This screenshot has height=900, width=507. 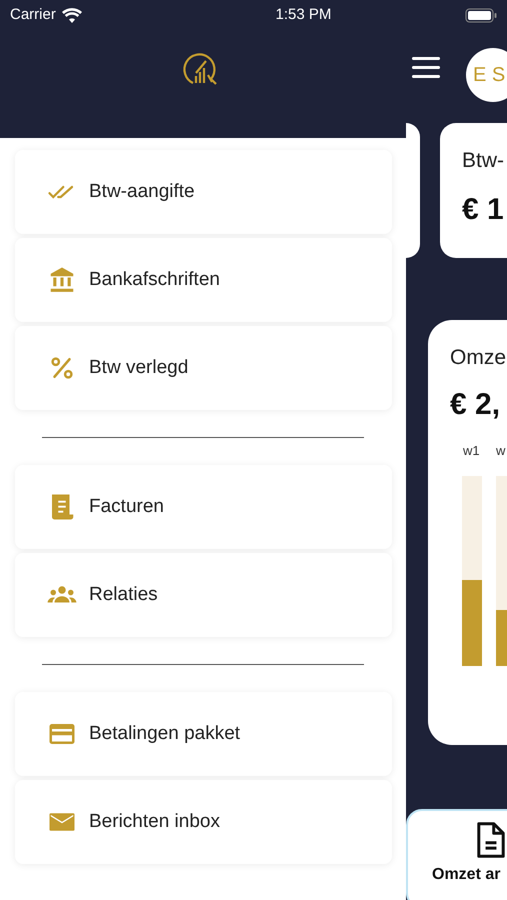 What do you see at coordinates (472, 451) in the screenshot?
I see `week-label: w1` at bounding box center [472, 451].